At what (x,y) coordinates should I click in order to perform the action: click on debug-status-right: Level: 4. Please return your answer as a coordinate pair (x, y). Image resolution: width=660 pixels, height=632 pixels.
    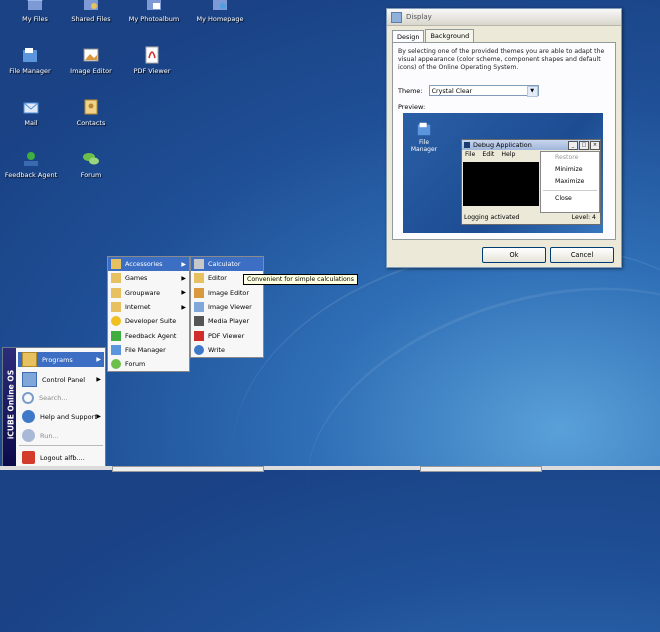
    Looking at the image, I should click on (583, 217).